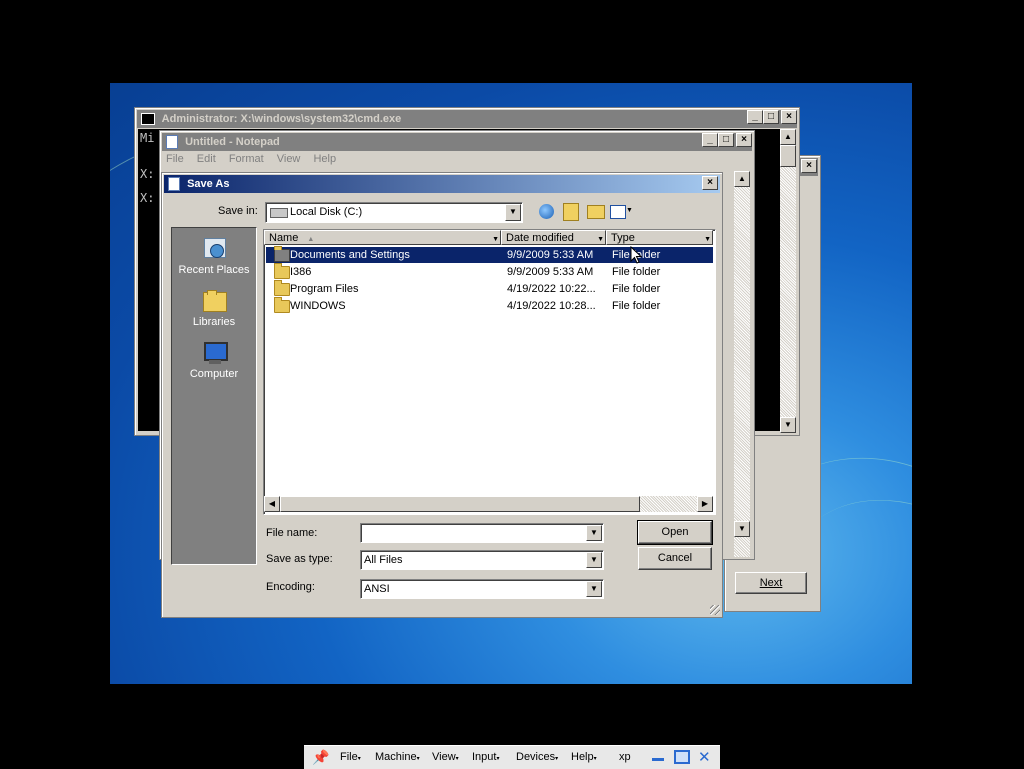 This screenshot has height=769, width=1024. I want to click on notepad-title-bar: Untitled - Notepad, so click(457, 142).